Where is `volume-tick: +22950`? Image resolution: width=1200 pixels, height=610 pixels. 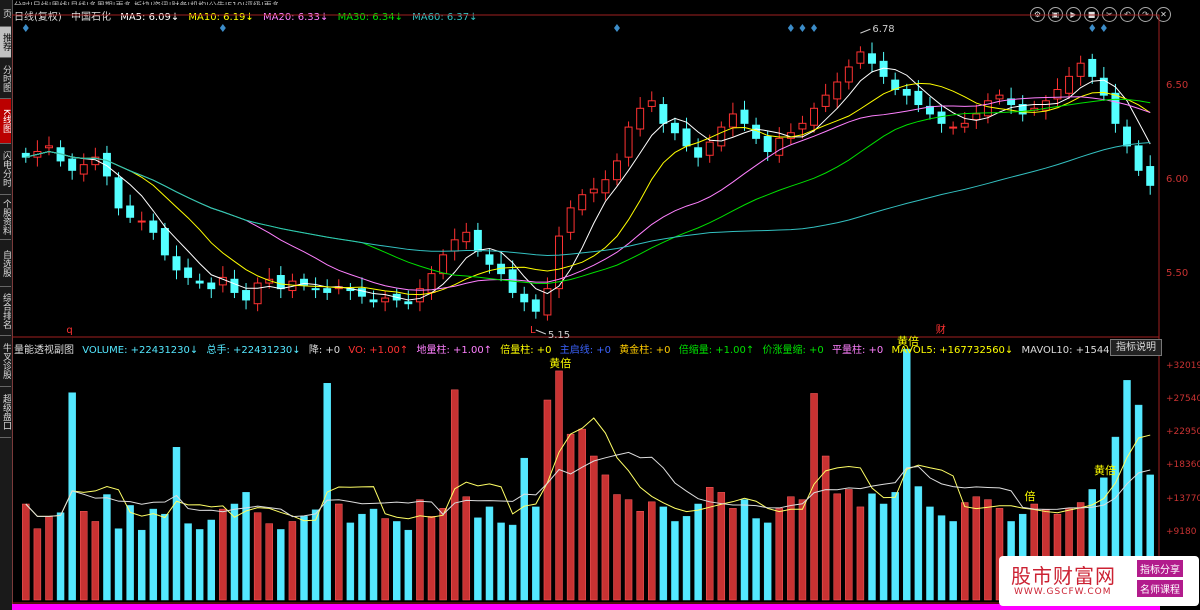 volume-tick: +22950 is located at coordinates (1183, 432).